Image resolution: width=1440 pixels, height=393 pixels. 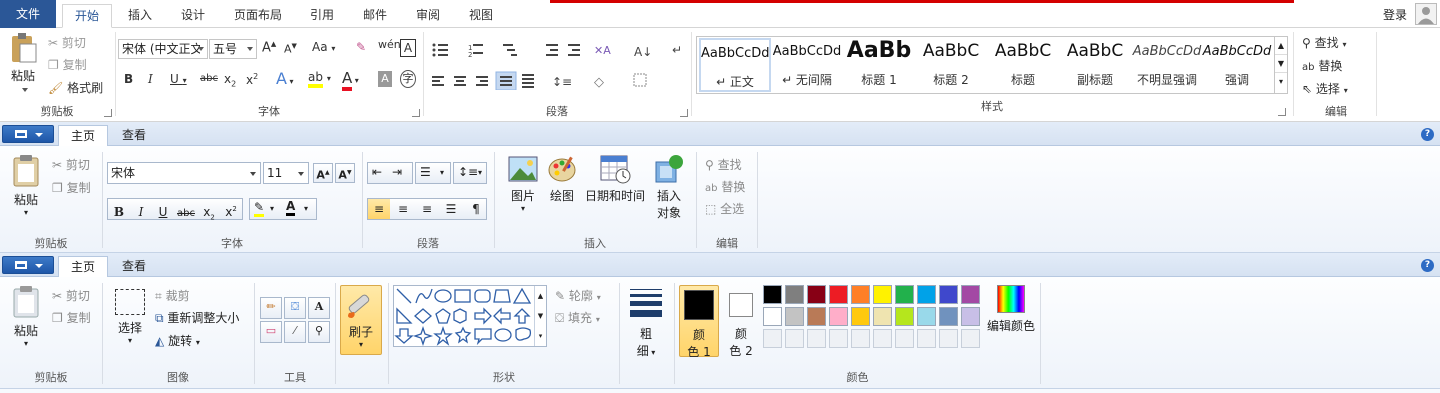 What do you see at coordinates (577, 317) in the screenshot?
I see `fill-button: ⛋ 填充 ▾` at bounding box center [577, 317].